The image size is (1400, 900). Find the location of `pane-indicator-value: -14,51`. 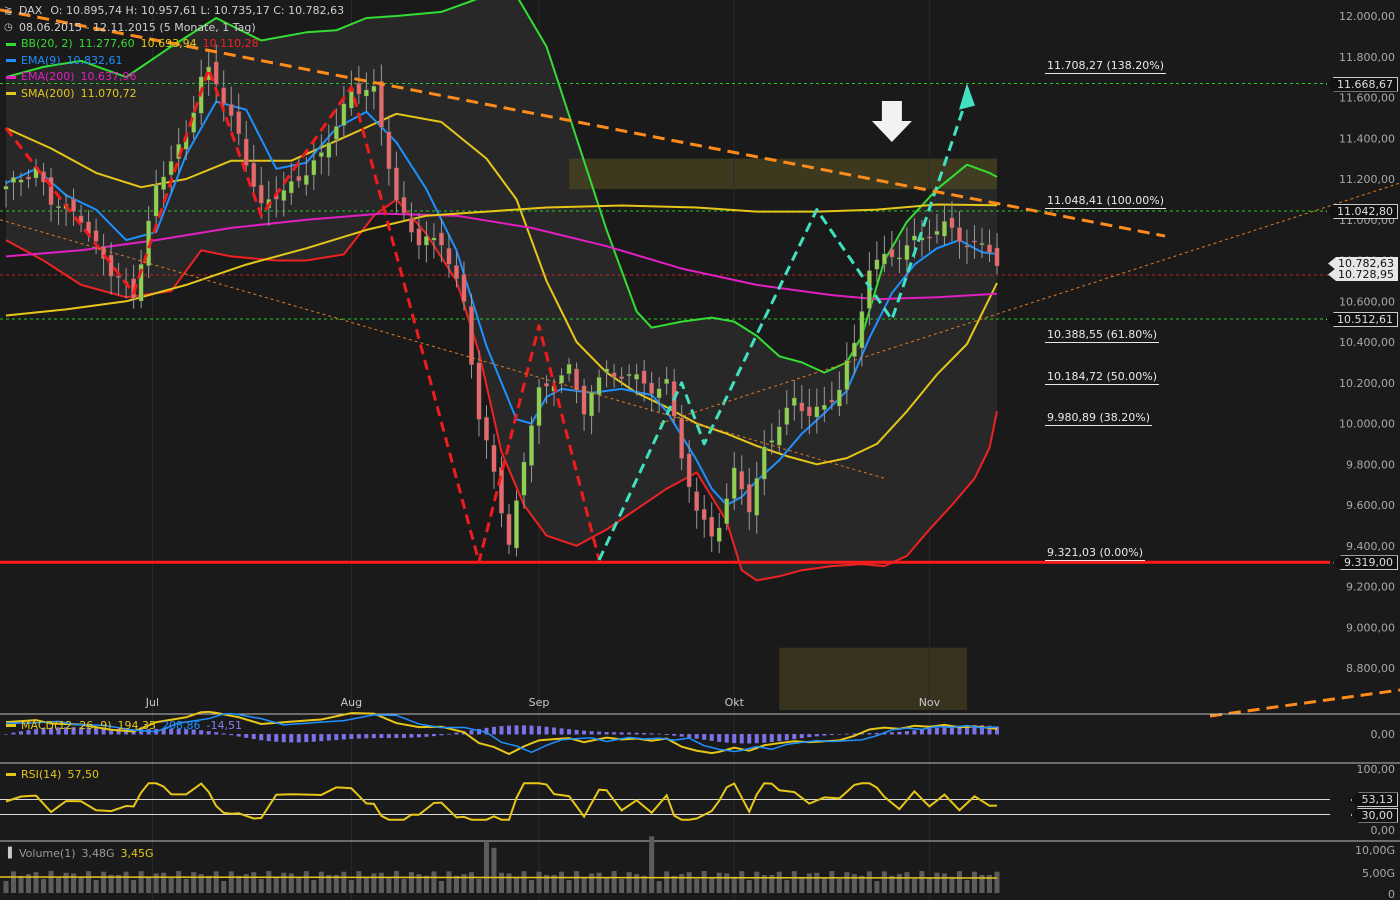

pane-indicator-value: -14,51 is located at coordinates (224, 725).